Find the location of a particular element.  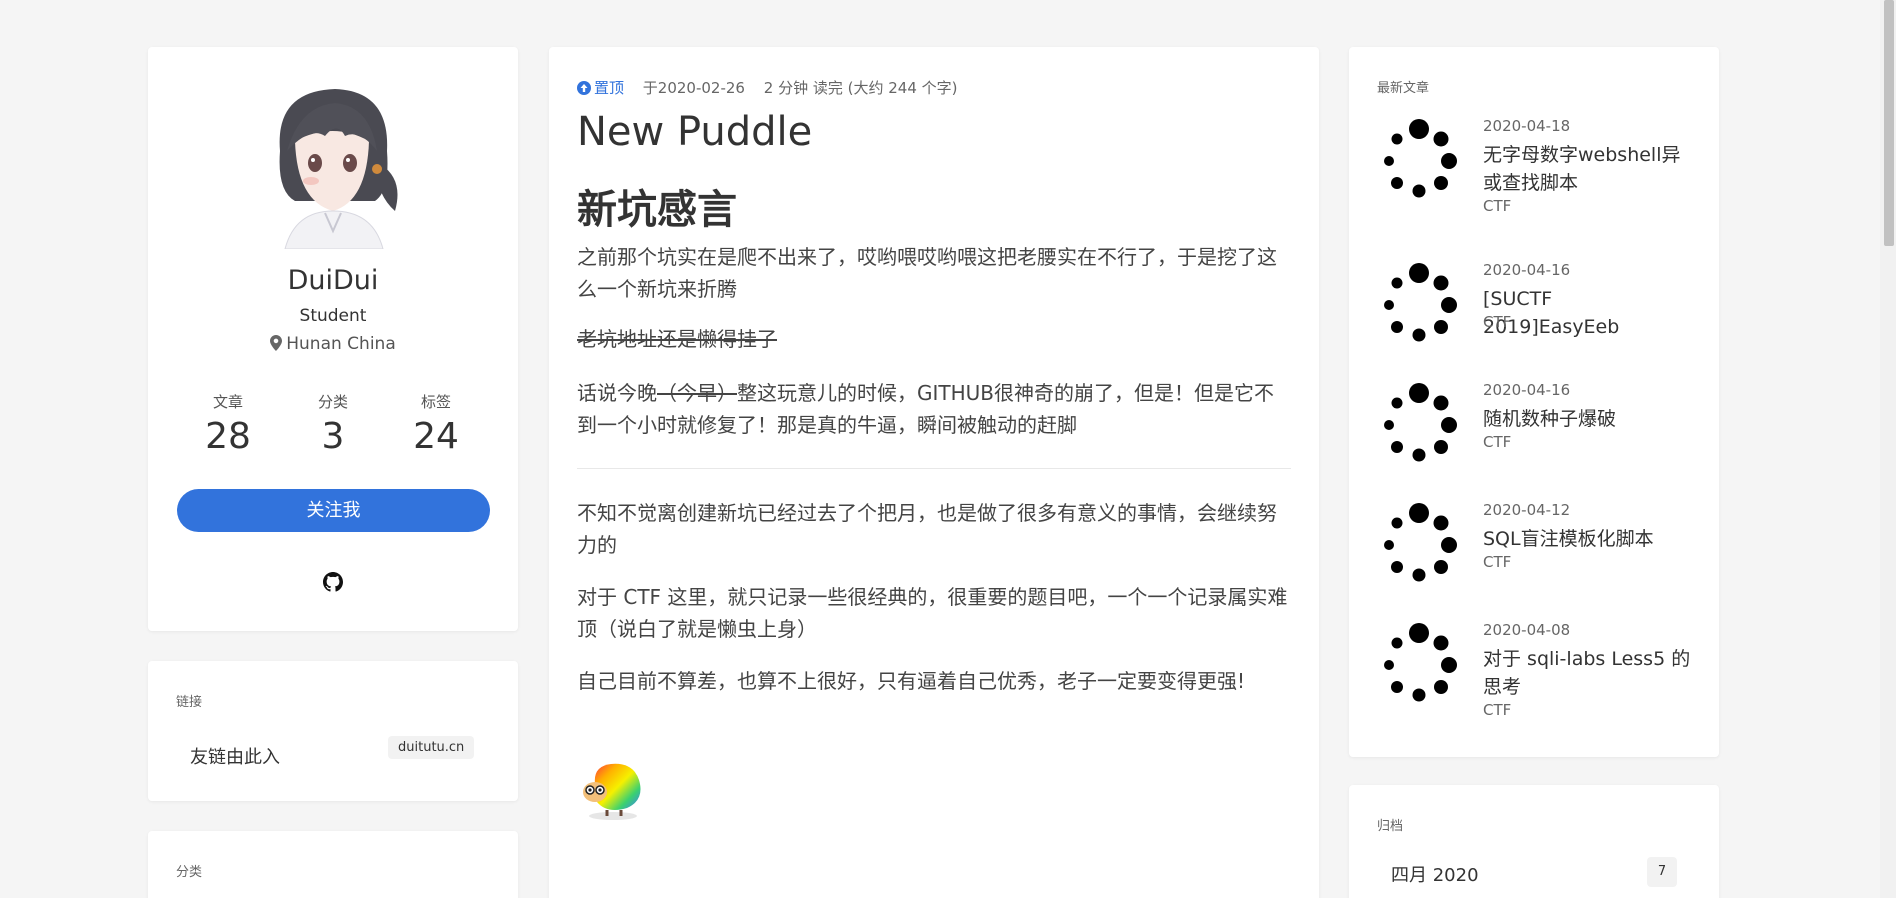

paragraph-strikethrough-text: （今早） is located at coordinates (697, 393).